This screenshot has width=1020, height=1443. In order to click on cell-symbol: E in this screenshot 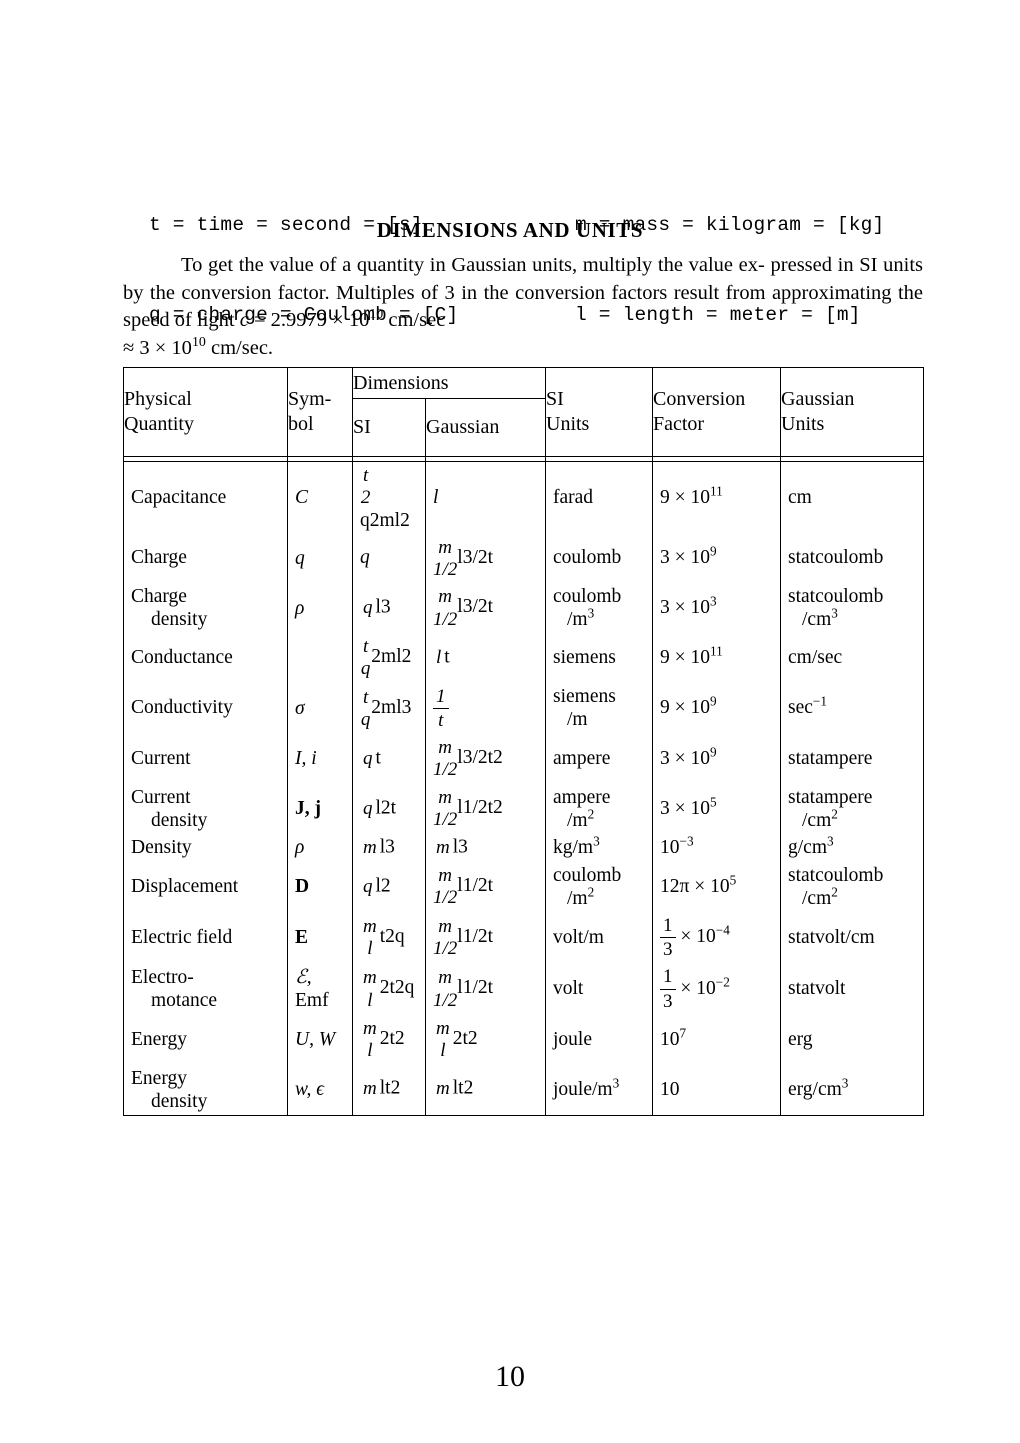, I will do `click(320, 937)`.